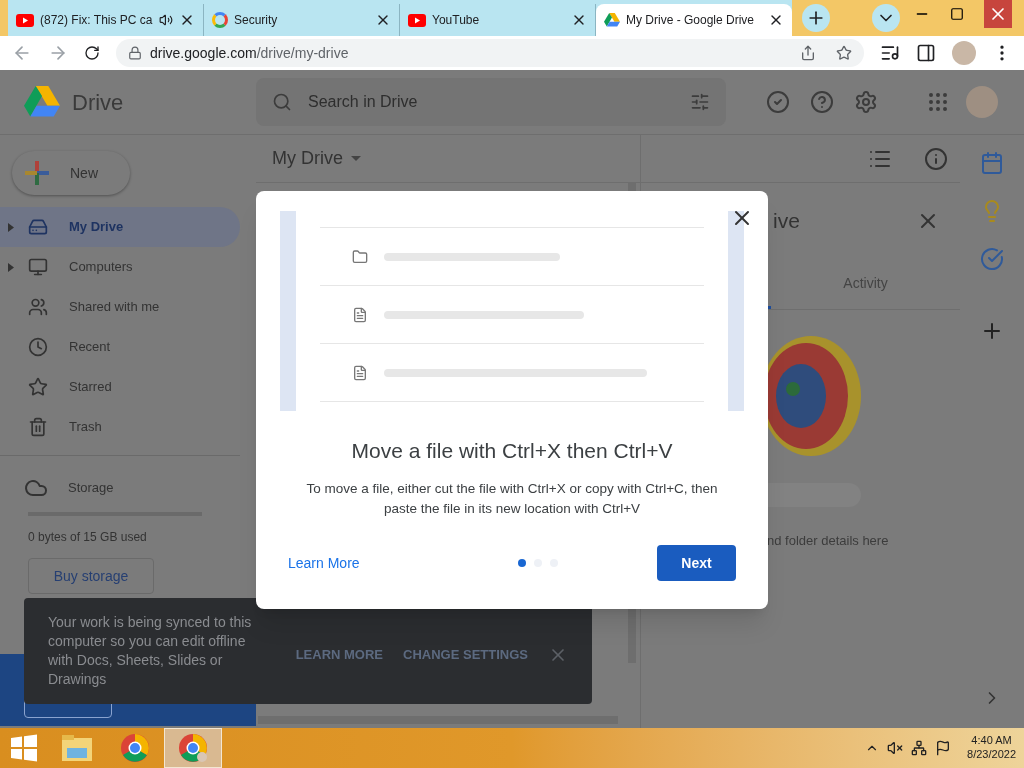 The image size is (1024, 768). Describe the element at coordinates (96, 227) in the screenshot. I see `sidebar-label: My Drive` at that location.